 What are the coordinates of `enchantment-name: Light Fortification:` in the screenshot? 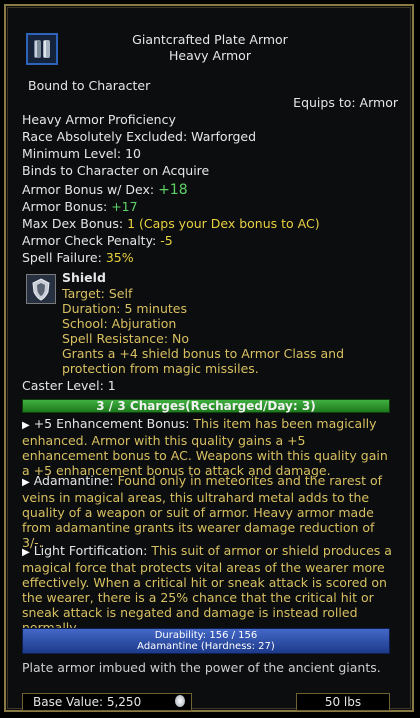 It's located at (90, 550).